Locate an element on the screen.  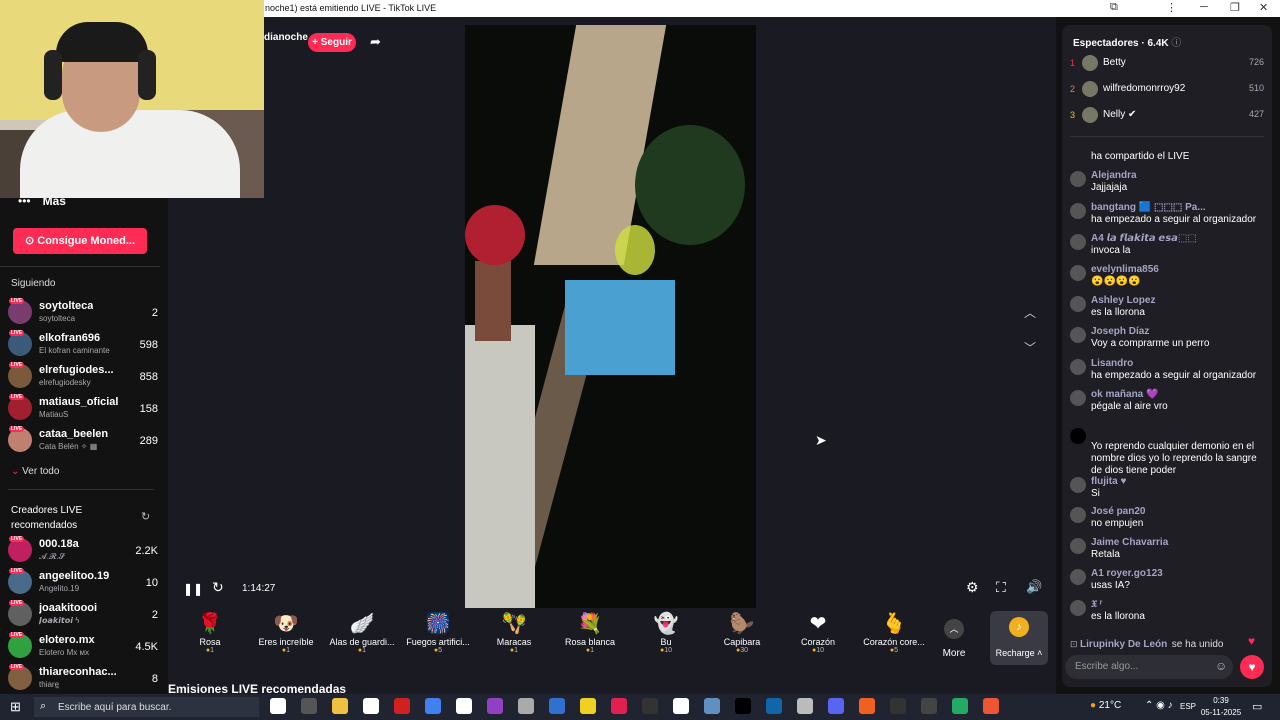
channel-subtitle: thiare͟͟ is located at coordinates (49, 684).